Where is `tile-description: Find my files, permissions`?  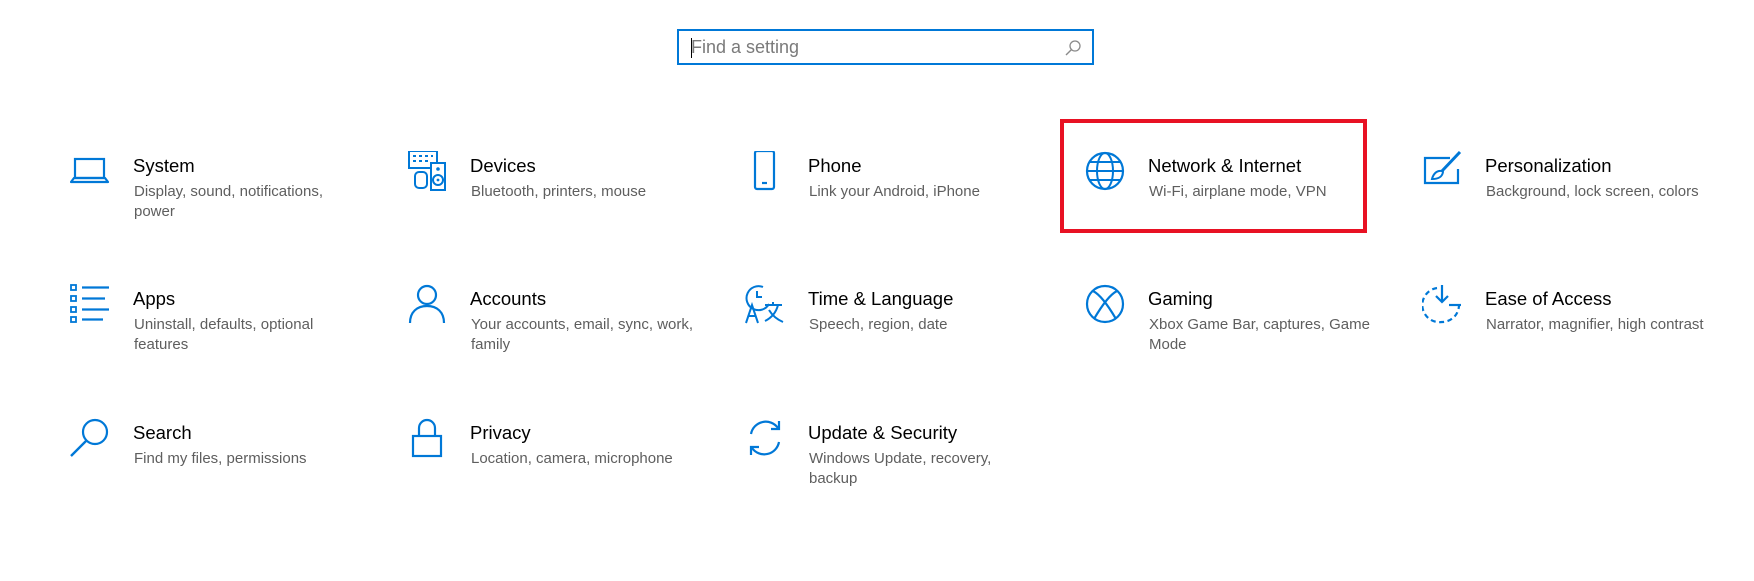
tile-description: Find my files, permissions is located at coordinates (220, 458).